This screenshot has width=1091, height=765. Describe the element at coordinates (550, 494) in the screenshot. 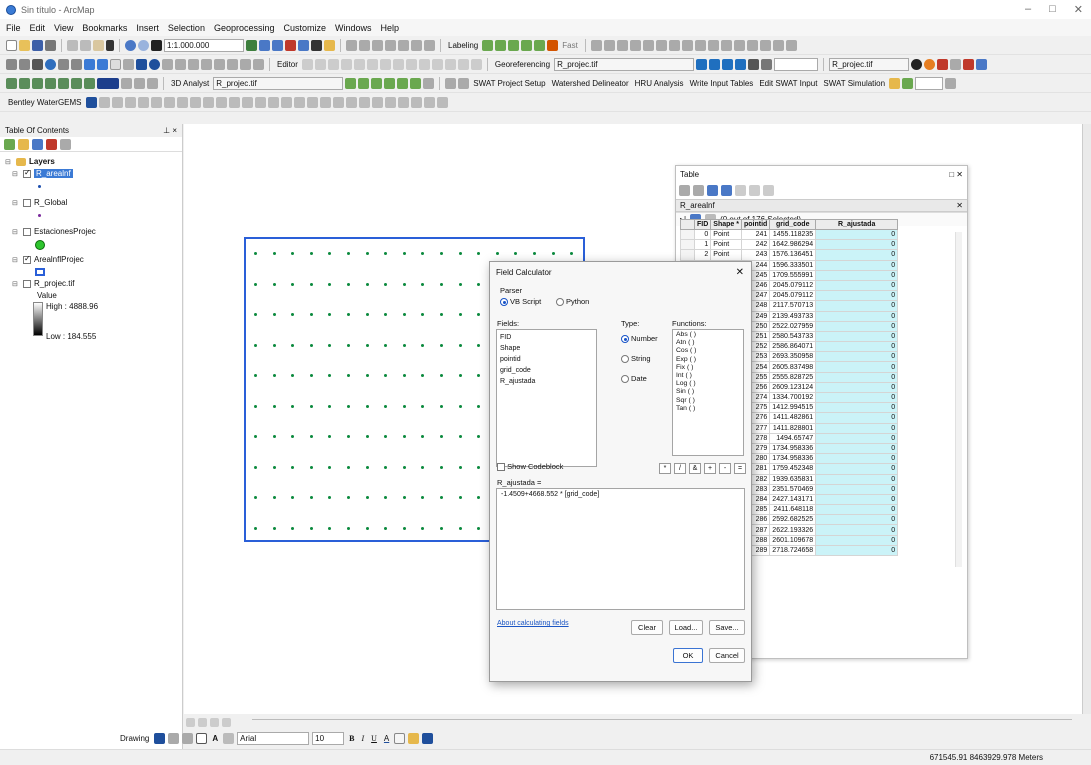

I see `expression-text: -1.4509+4668.552 * [grid_code]` at that location.